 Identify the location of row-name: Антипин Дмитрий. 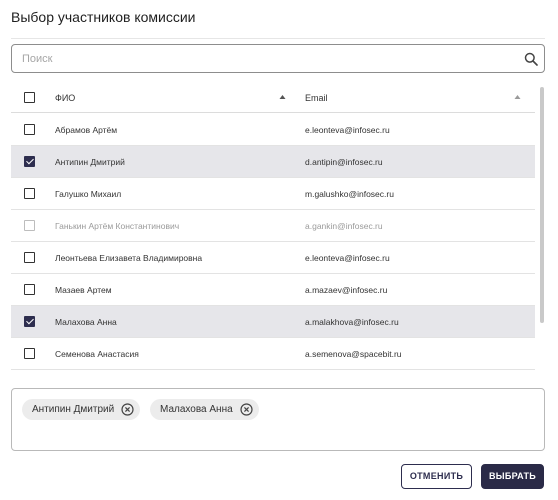
(90, 162).